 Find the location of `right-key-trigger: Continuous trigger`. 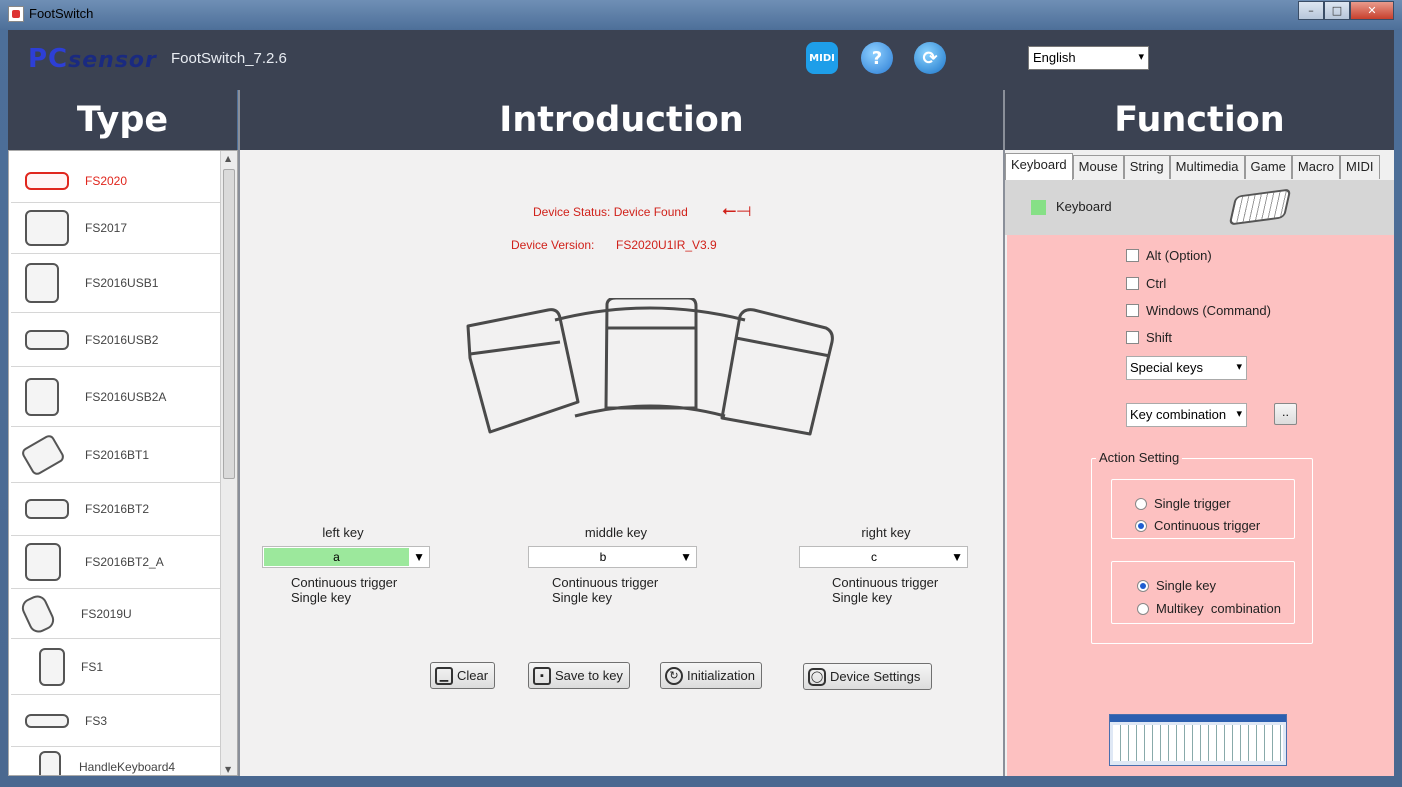

right-key-trigger: Continuous trigger is located at coordinates (885, 582).